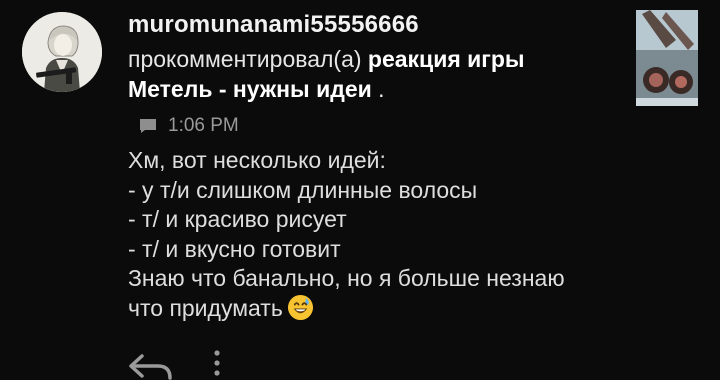 This screenshot has width=720, height=380. What do you see at coordinates (300, 307) in the screenshot?
I see `grinning-face-with-sweat-icon` at bounding box center [300, 307].